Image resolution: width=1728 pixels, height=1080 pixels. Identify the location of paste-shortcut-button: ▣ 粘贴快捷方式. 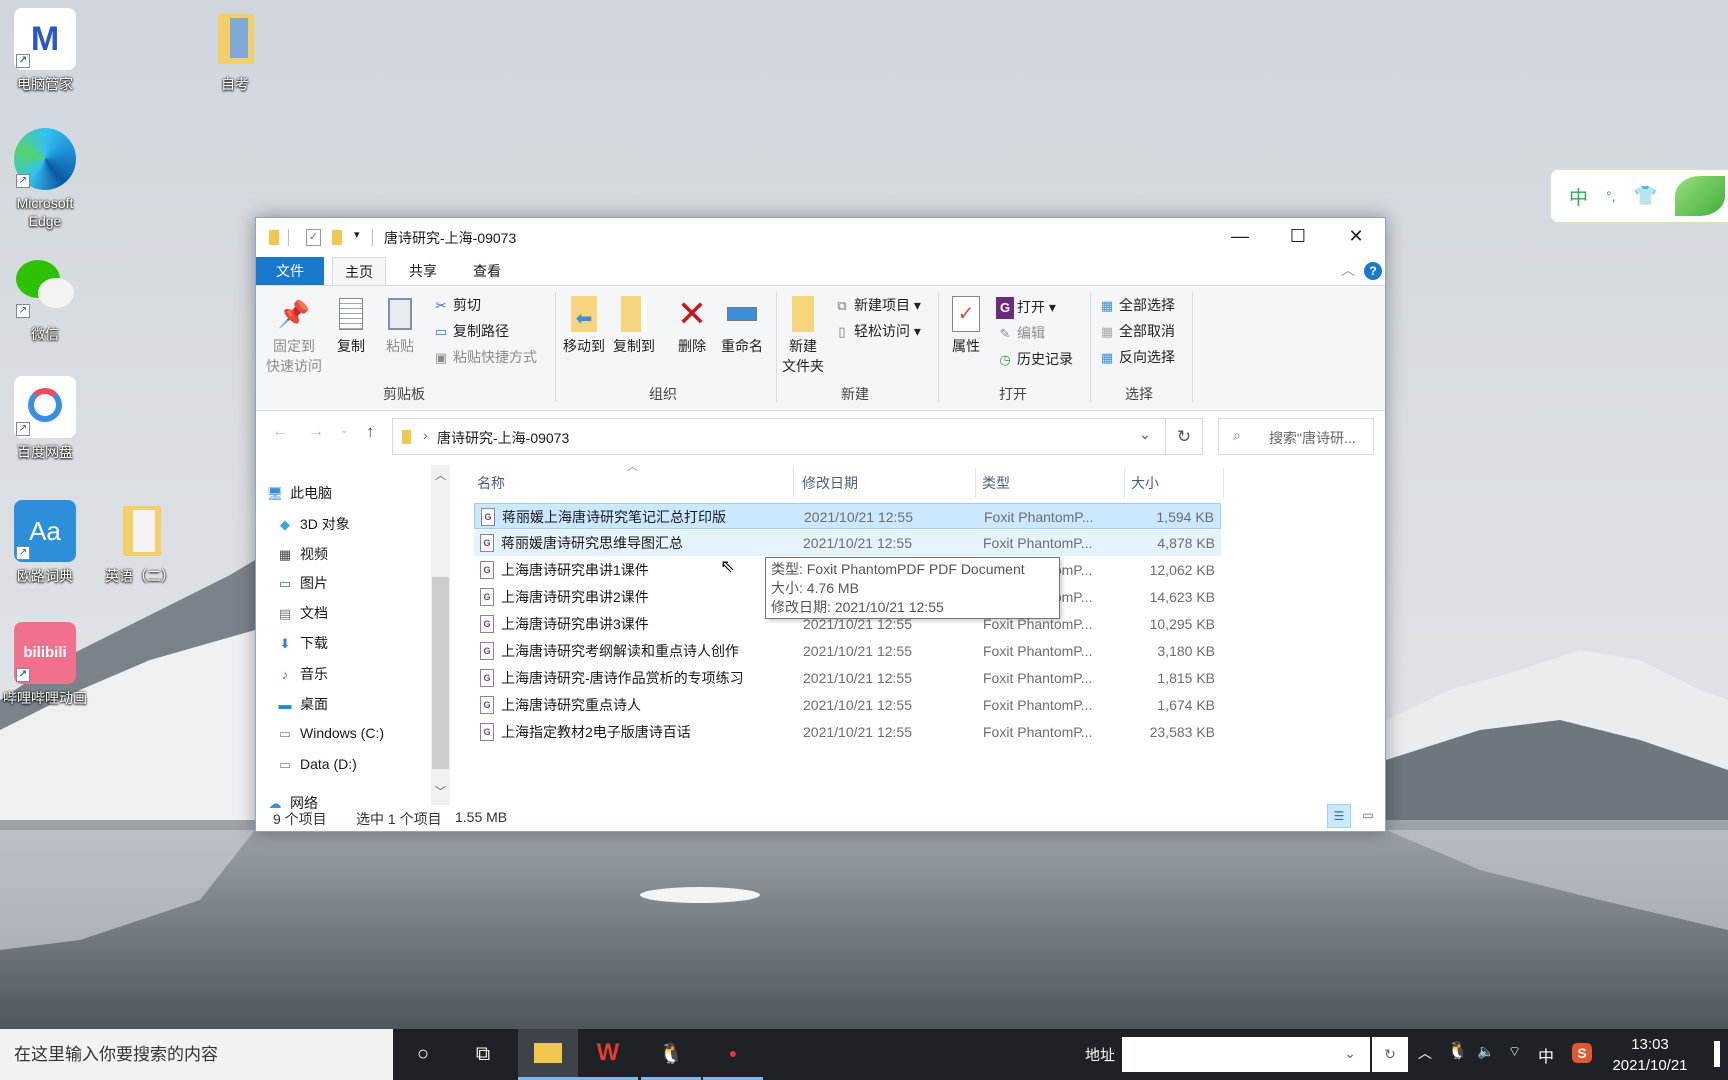
(484, 357).